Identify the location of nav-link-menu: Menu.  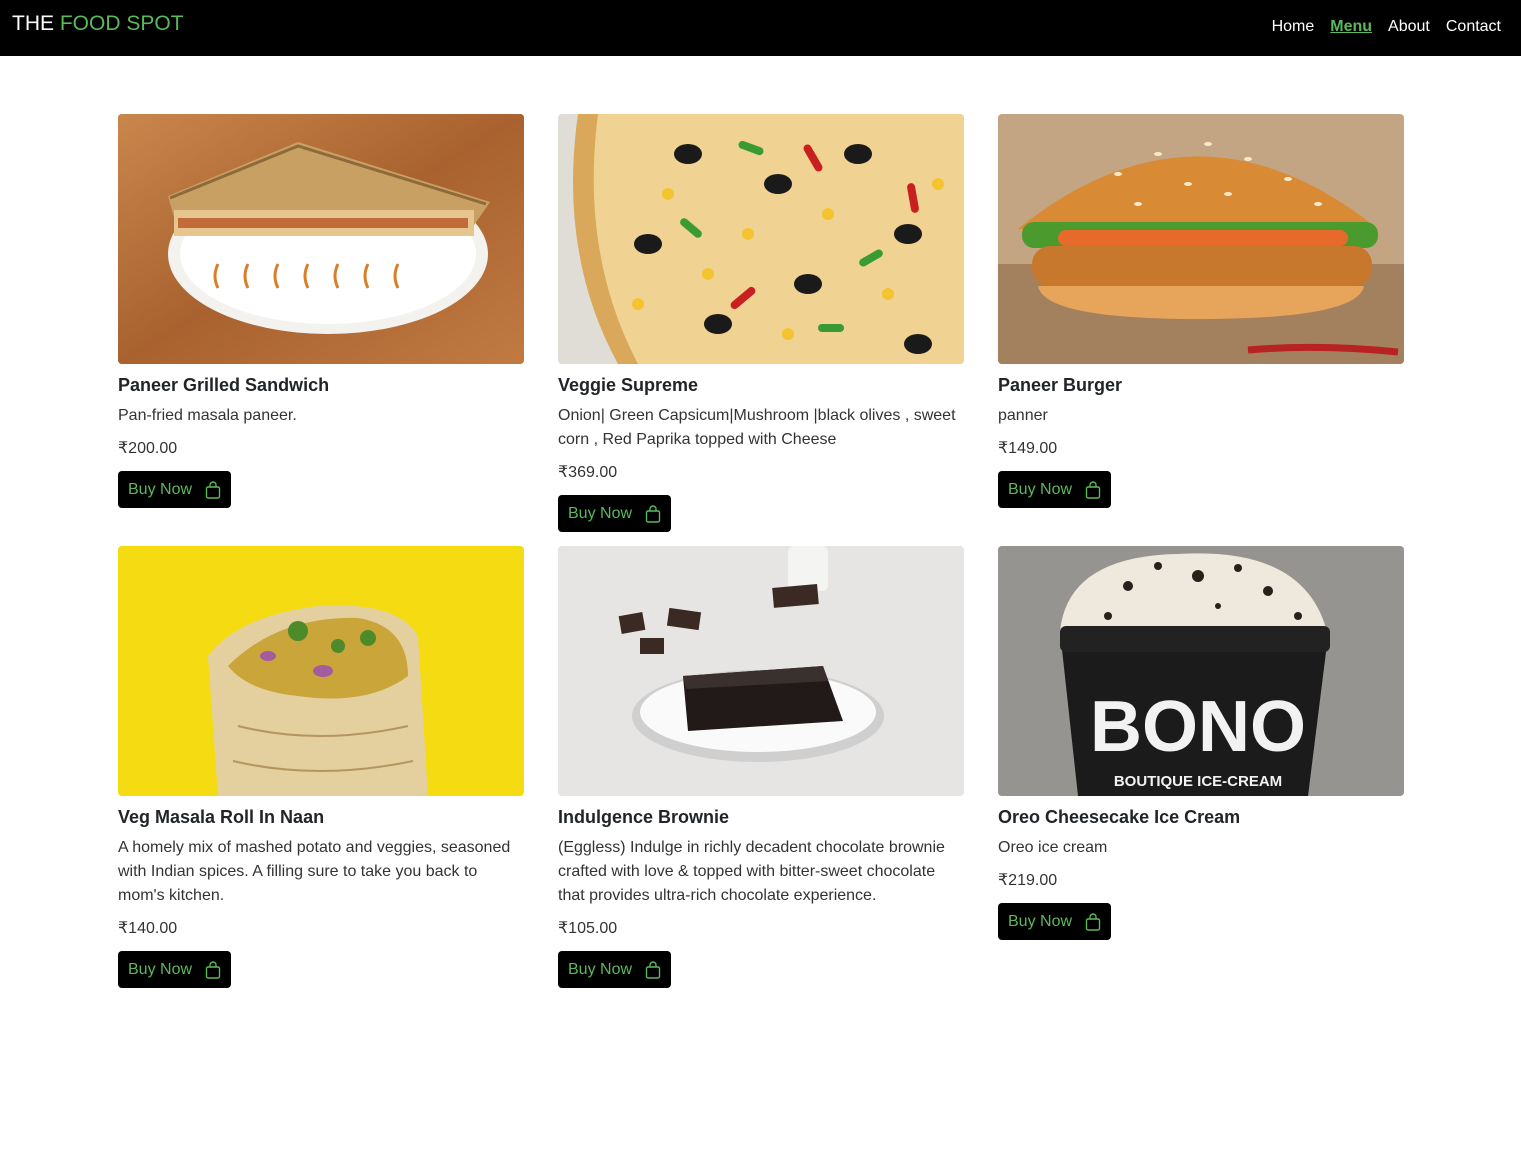
(1351, 27).